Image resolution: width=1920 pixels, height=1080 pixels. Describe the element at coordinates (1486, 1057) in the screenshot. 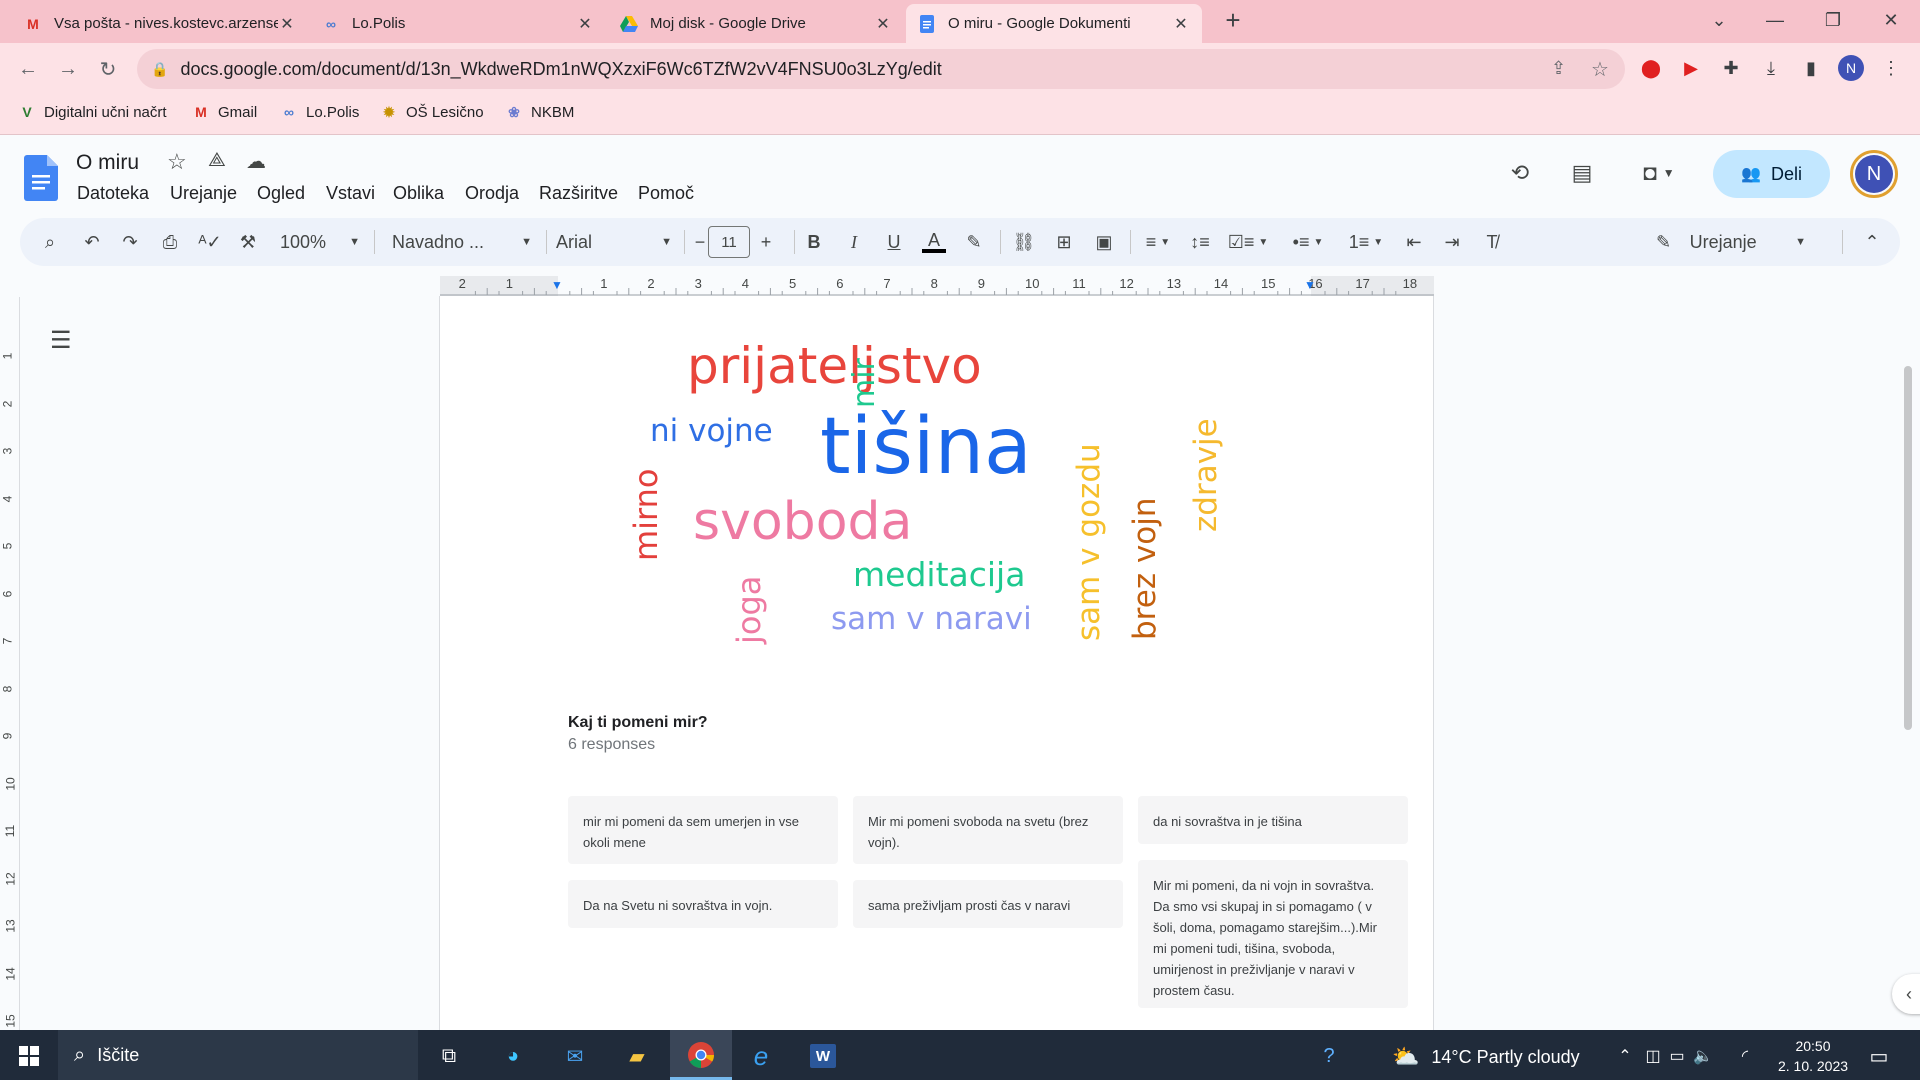

I see `weather-widget: ⛅ 14°C Partly cloudy` at that location.